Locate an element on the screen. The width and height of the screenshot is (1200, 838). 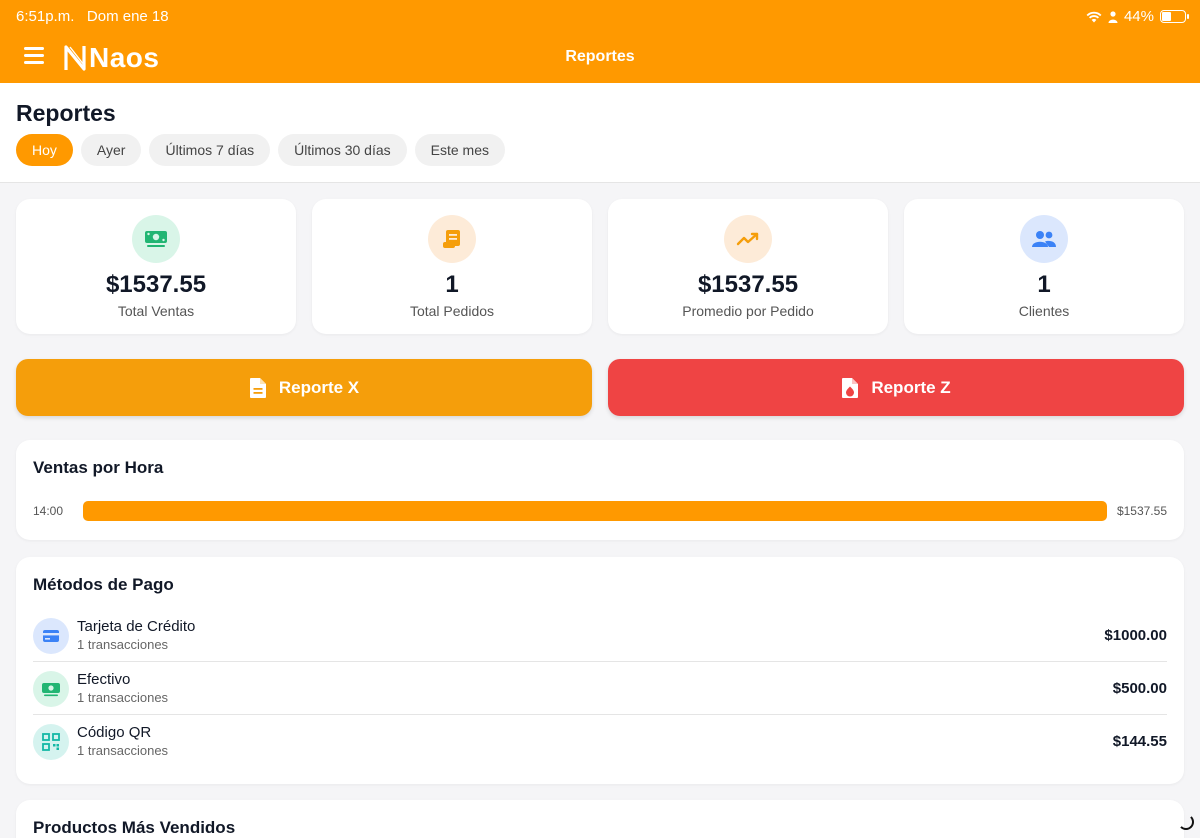
payment-row: Efectivo 1 transacciones $500.00 is located at coordinates (600, 688).